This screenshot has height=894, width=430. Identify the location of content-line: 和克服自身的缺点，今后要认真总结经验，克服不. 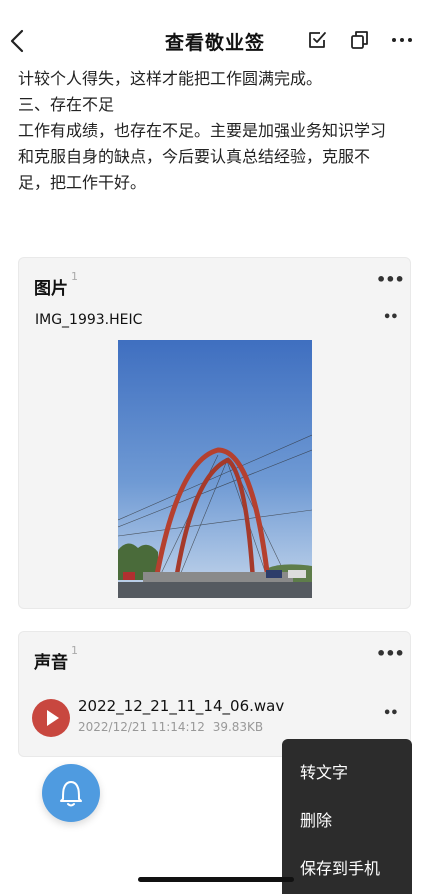
(194, 156).